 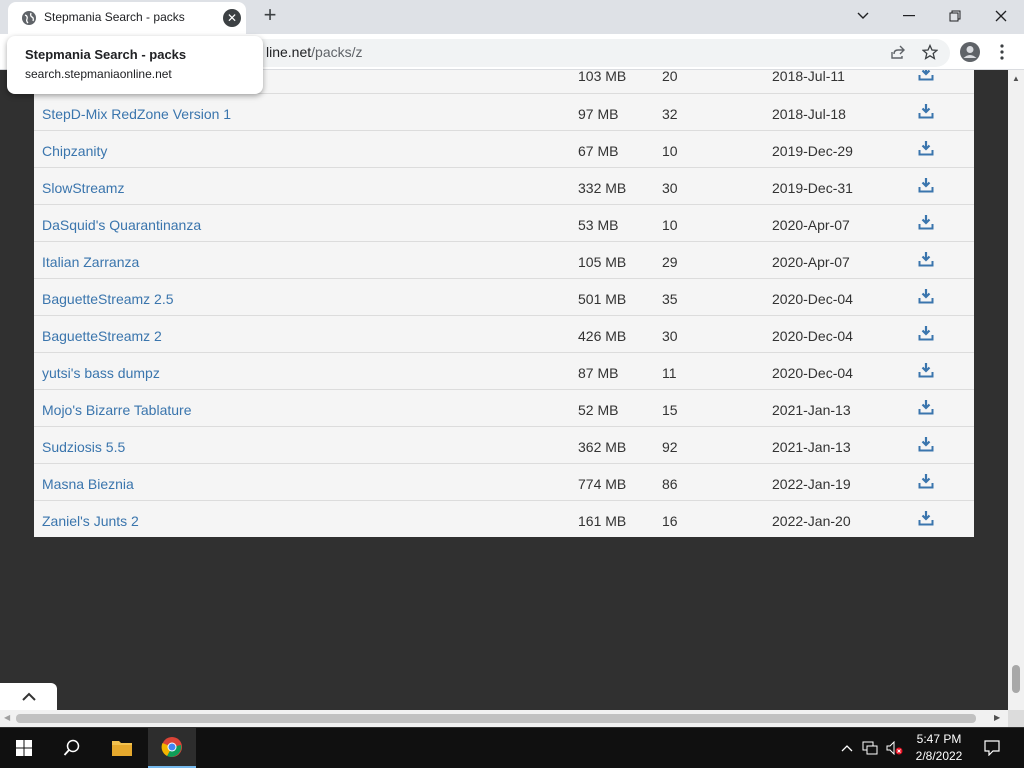 I want to click on chrome-taskbar-button, so click(x=172, y=748).